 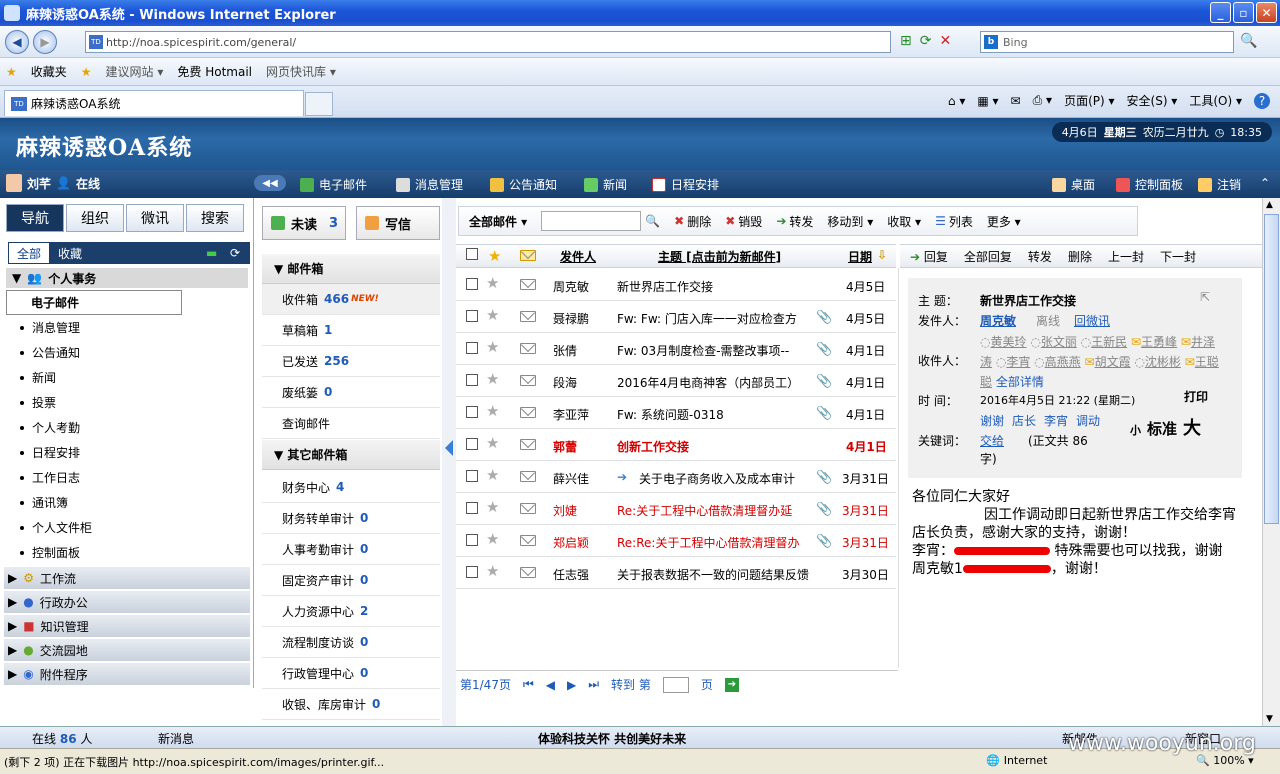 What do you see at coordinates (494, 256) in the screenshot?
I see `star-column-icon: ★` at bounding box center [494, 256].